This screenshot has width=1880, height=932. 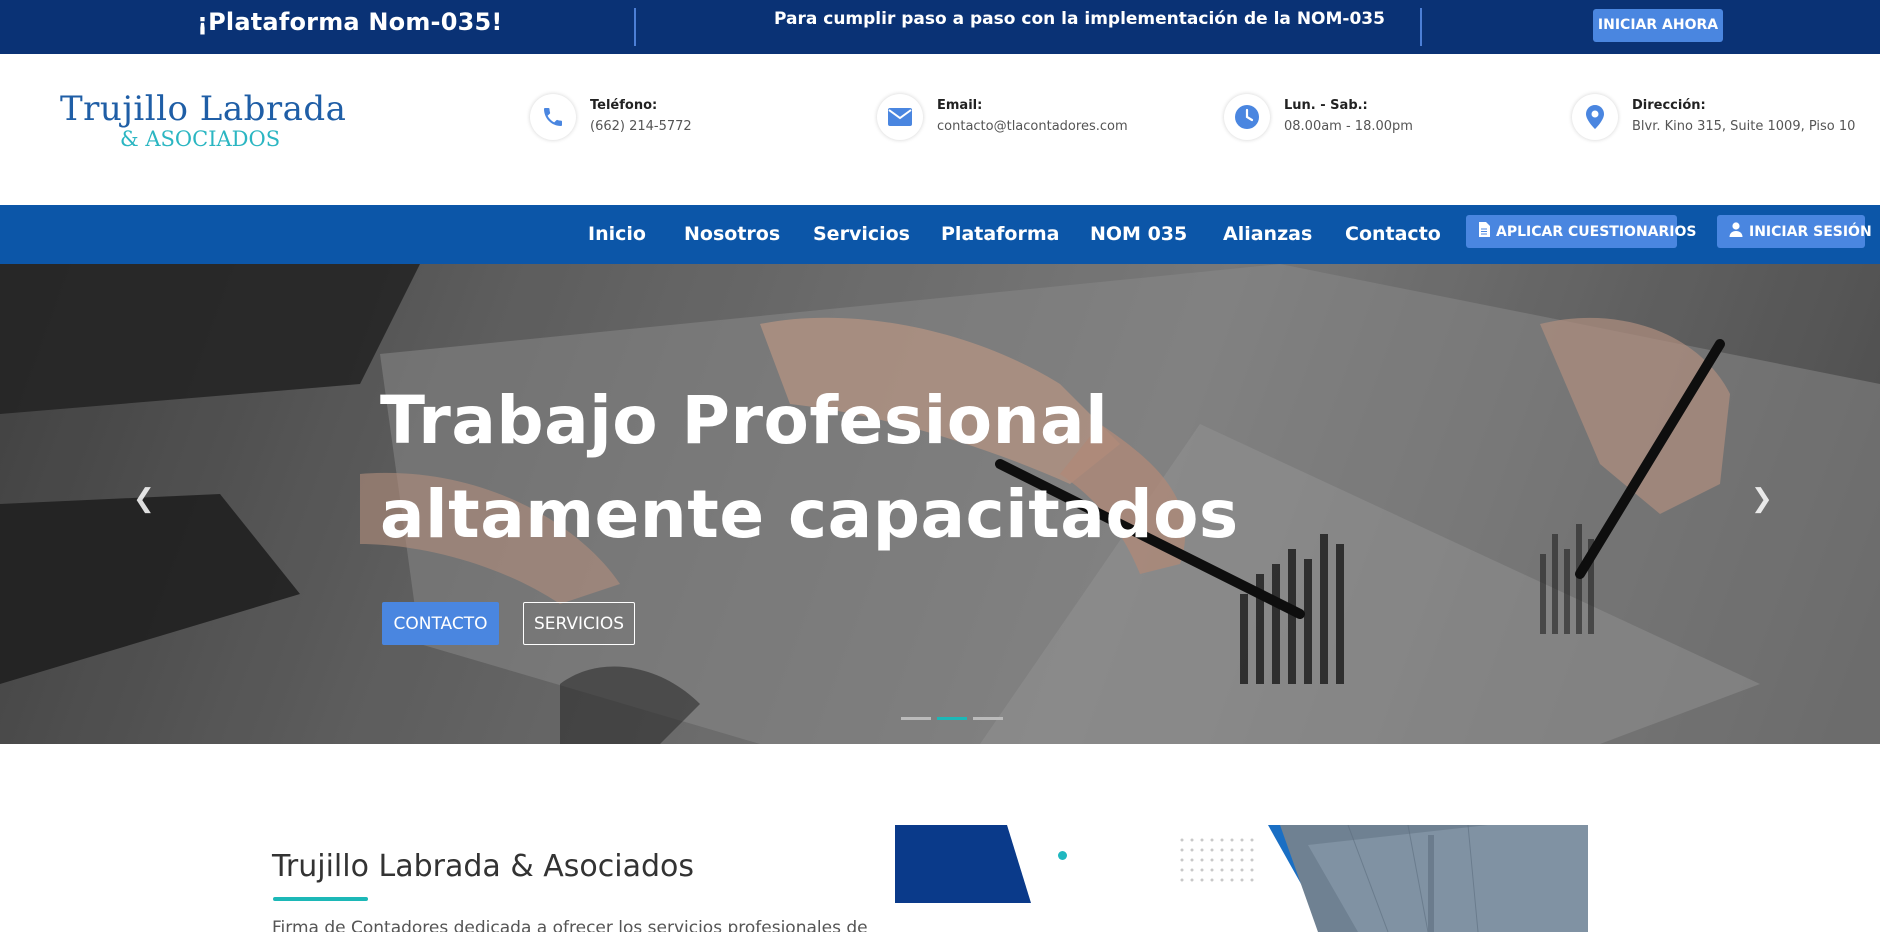 What do you see at coordinates (1000, 234) in the screenshot?
I see `nav-item-plataforma: Plataforma` at bounding box center [1000, 234].